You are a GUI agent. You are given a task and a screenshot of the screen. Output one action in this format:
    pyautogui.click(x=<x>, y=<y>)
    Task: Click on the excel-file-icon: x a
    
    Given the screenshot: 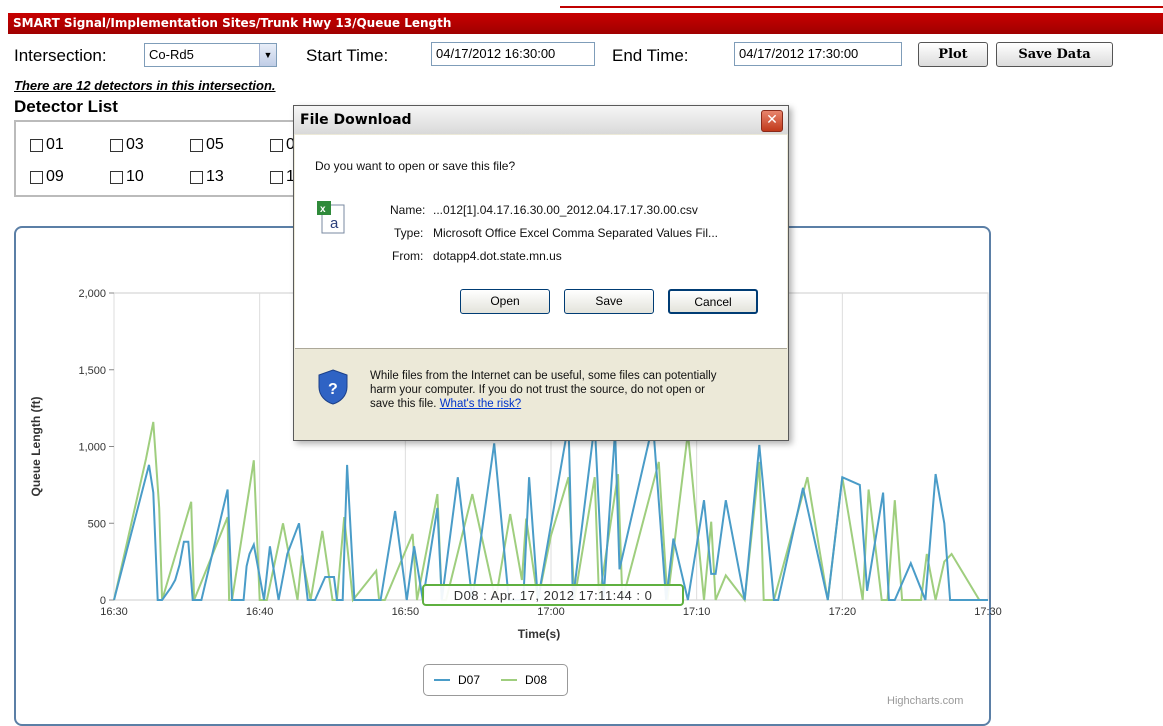 What is the action you would take?
    pyautogui.click(x=331, y=217)
    